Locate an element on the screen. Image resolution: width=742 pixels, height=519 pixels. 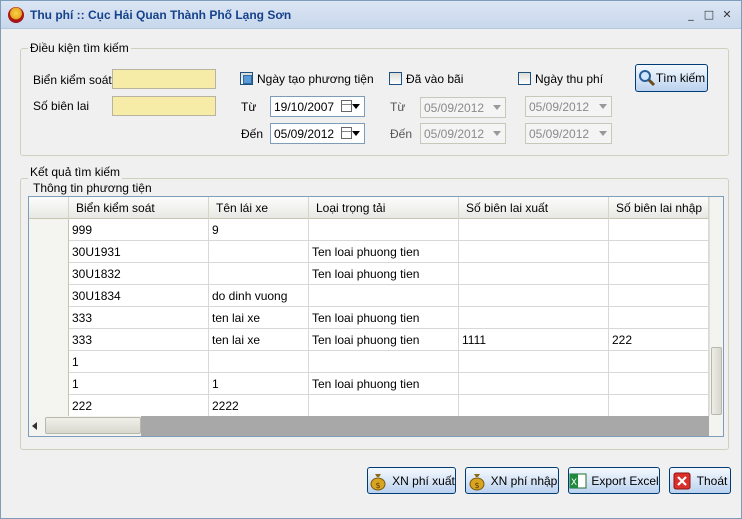
created-date-checkbox is located at coordinates (246, 78).